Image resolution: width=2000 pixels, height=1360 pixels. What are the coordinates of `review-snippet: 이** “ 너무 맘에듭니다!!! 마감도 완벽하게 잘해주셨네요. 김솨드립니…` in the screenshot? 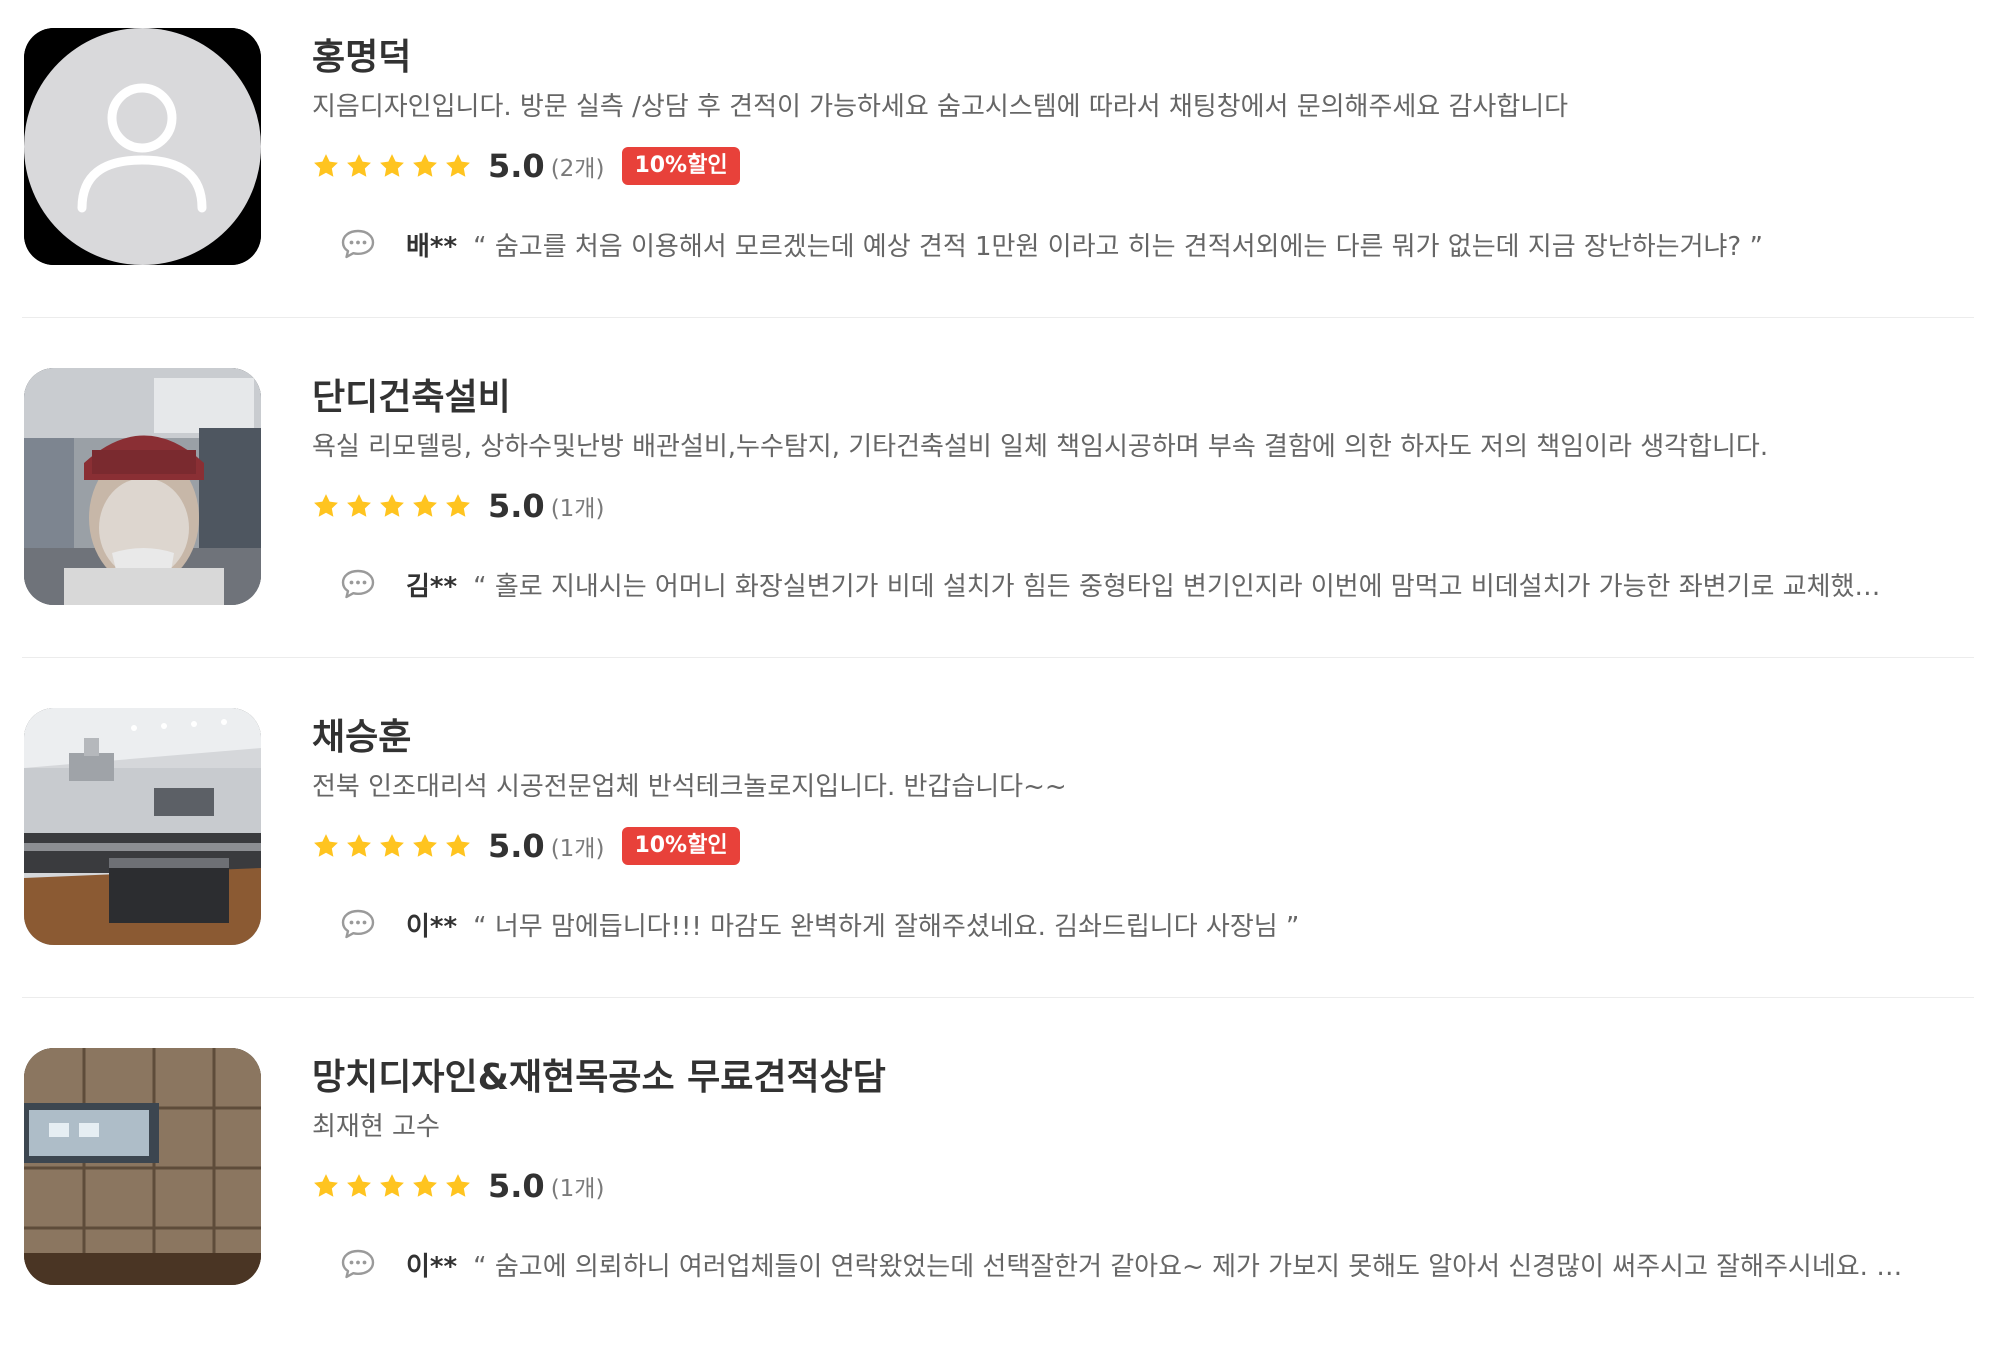 It's located at (1142, 924).